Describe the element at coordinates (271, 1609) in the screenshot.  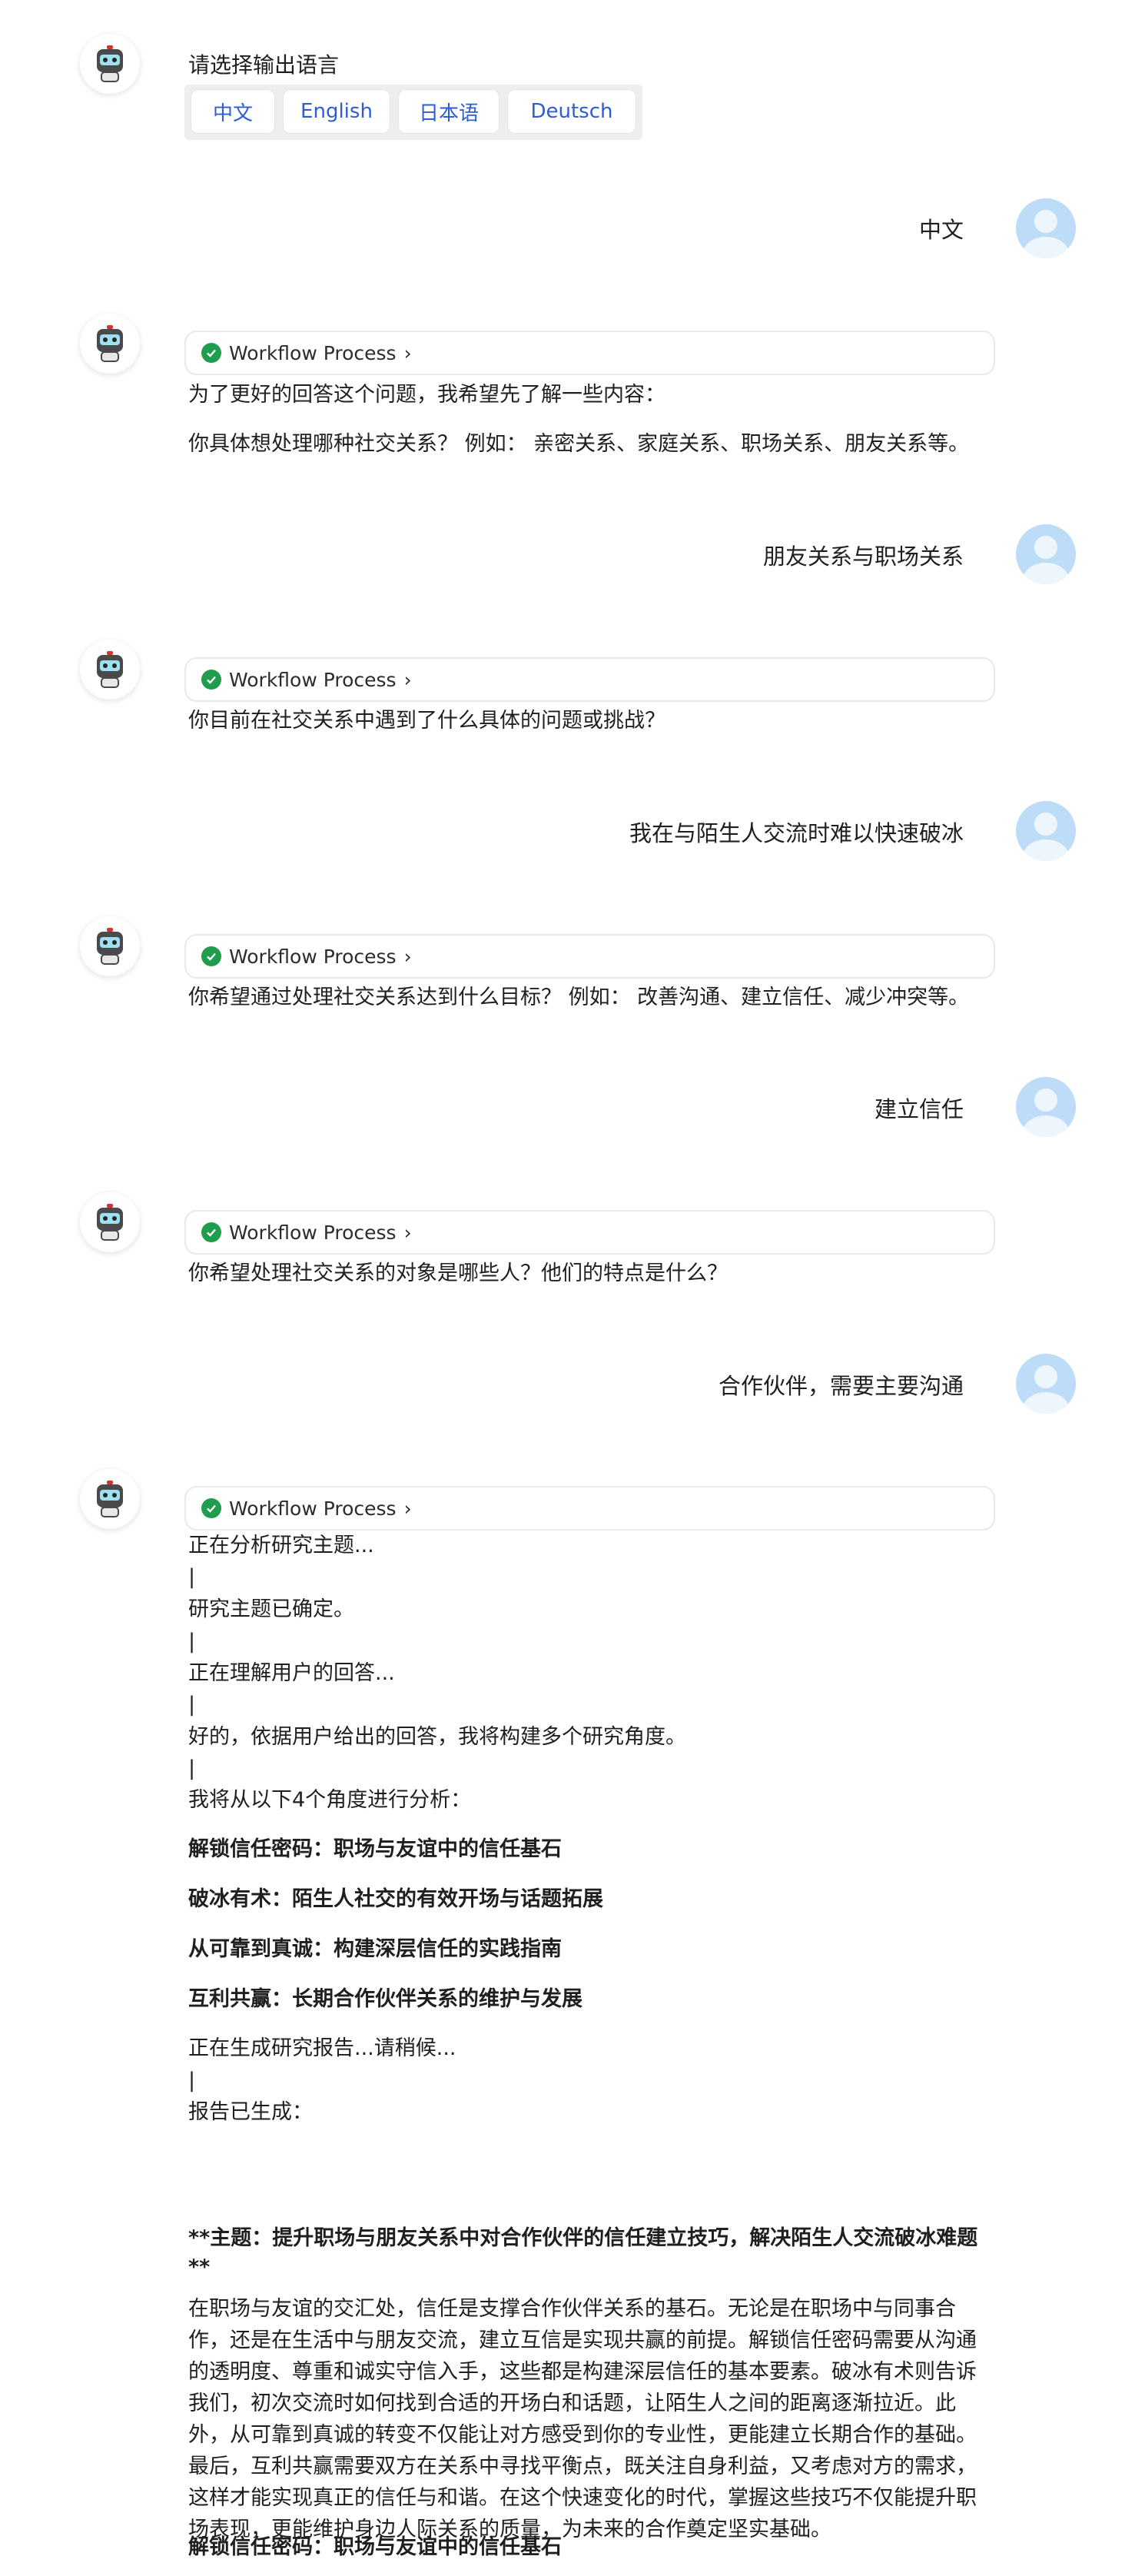
I see `status-line: 研究主题已确定。` at that location.